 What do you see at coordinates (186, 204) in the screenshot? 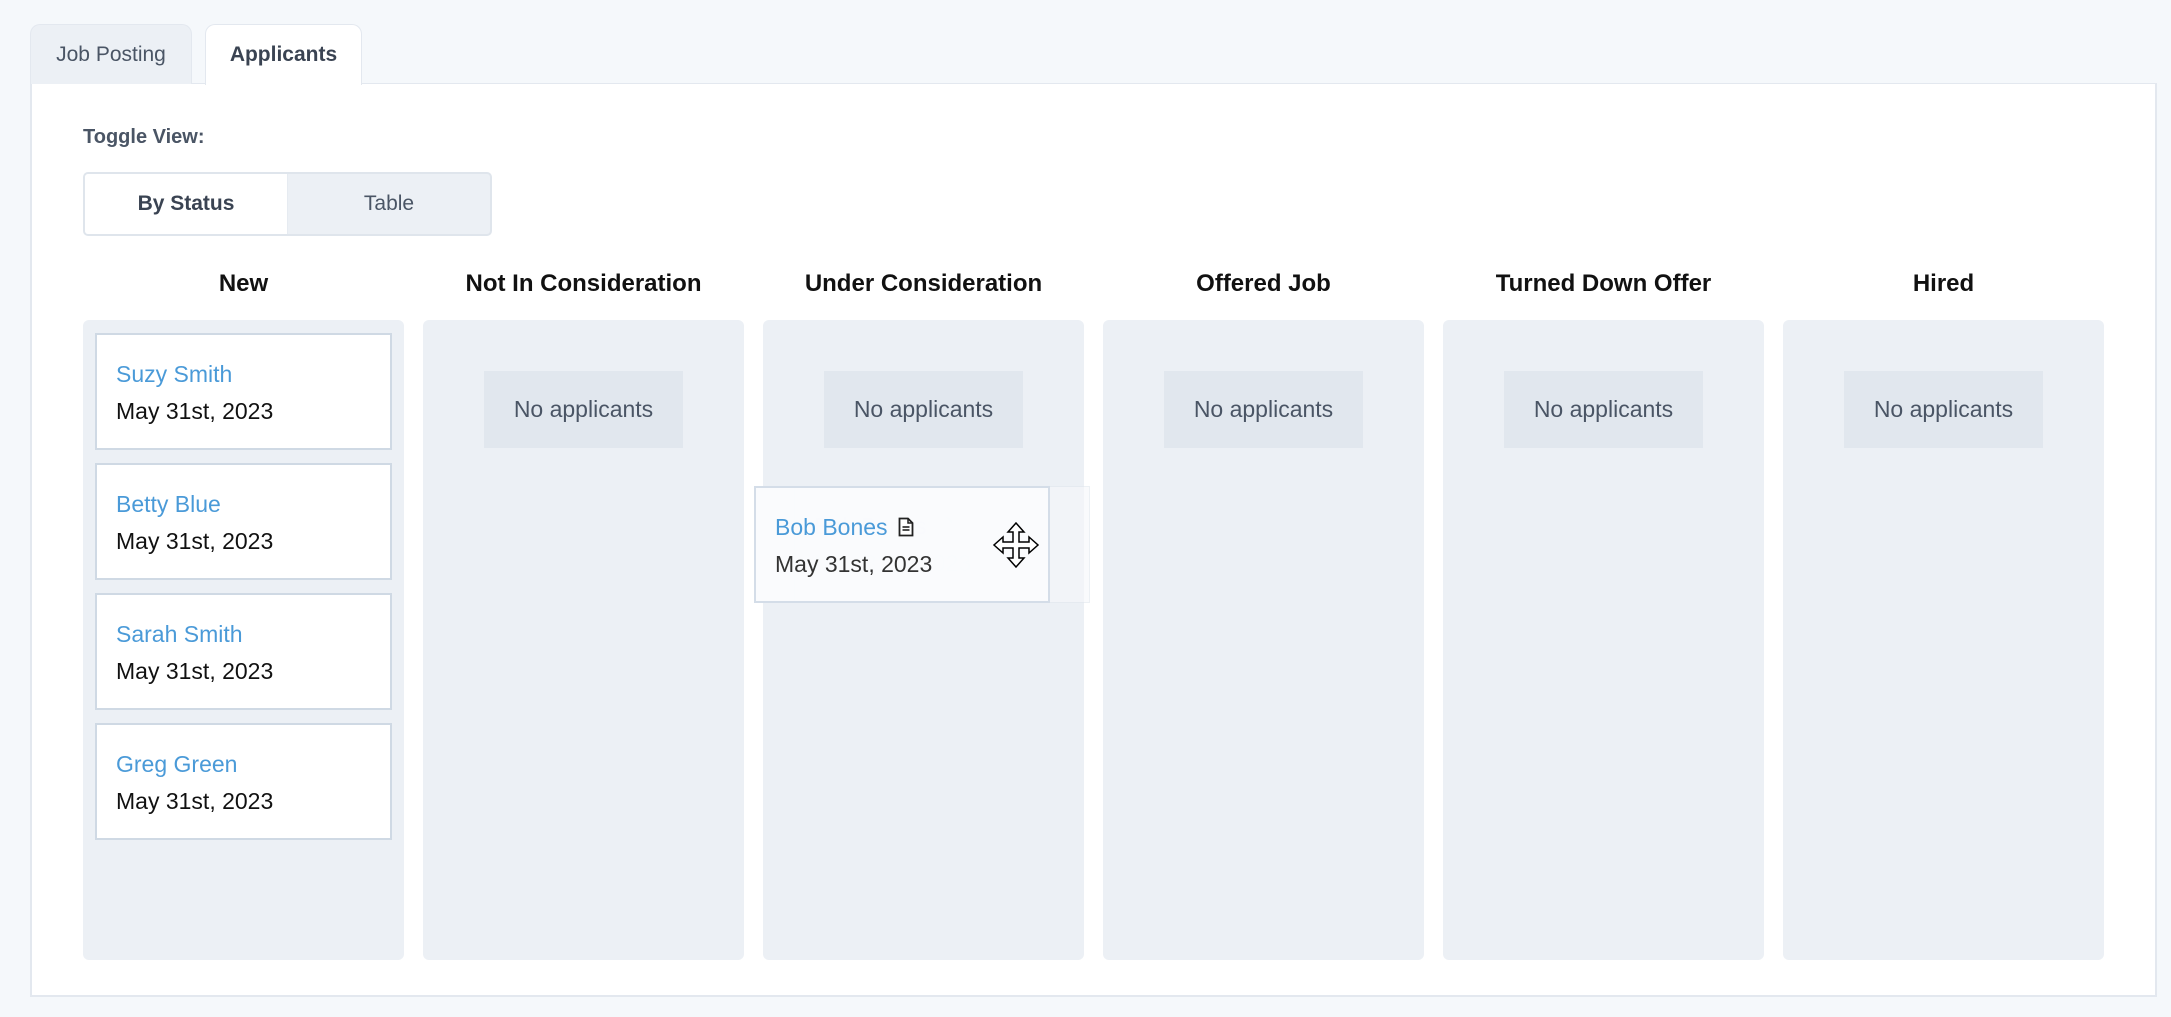
I see `toggle-by-status-button: By Status` at bounding box center [186, 204].